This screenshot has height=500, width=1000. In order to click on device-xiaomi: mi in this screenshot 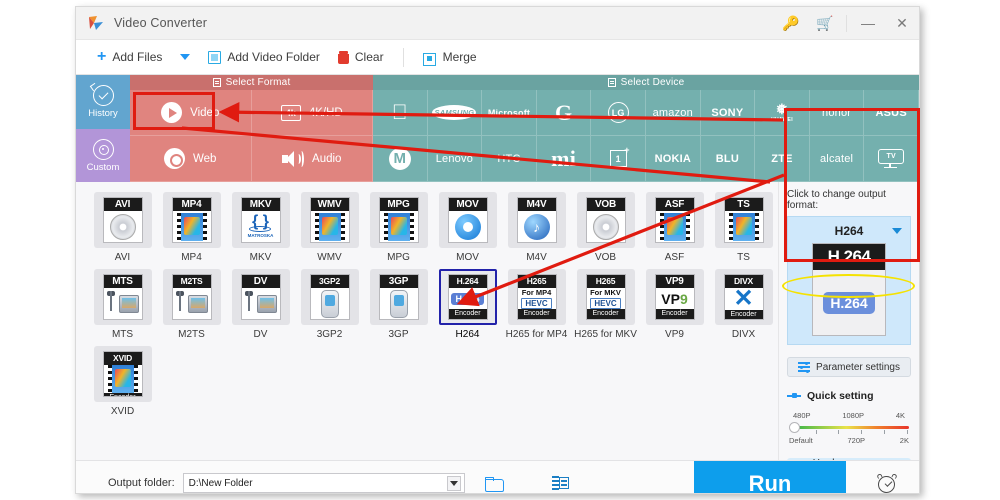, I will do `click(564, 159)`.